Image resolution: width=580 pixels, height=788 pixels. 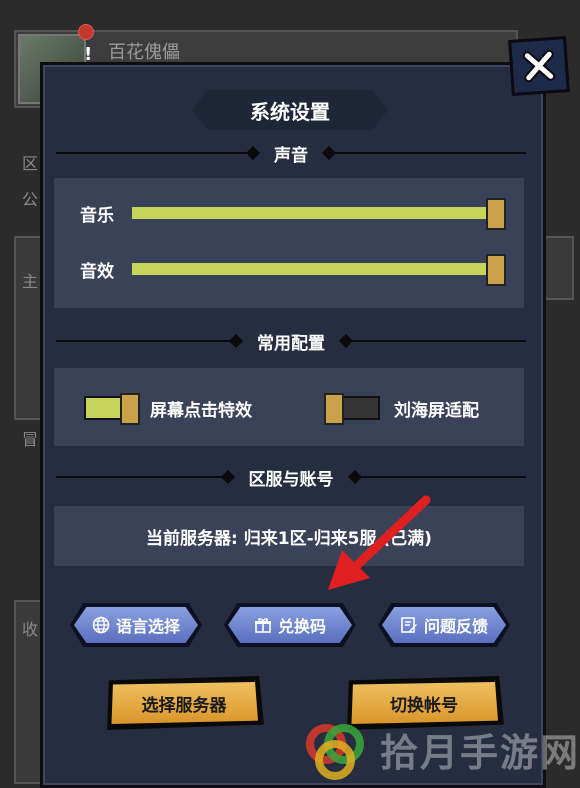 I want to click on annotation-arrow-icon, so click(x=379, y=542).